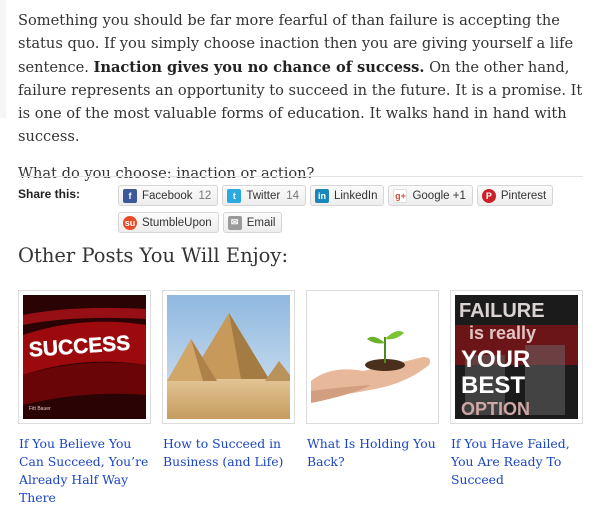 The height and width of the screenshot is (507, 600). Describe the element at coordinates (400, 195) in the screenshot. I see `google-plus-icon: g+` at that location.